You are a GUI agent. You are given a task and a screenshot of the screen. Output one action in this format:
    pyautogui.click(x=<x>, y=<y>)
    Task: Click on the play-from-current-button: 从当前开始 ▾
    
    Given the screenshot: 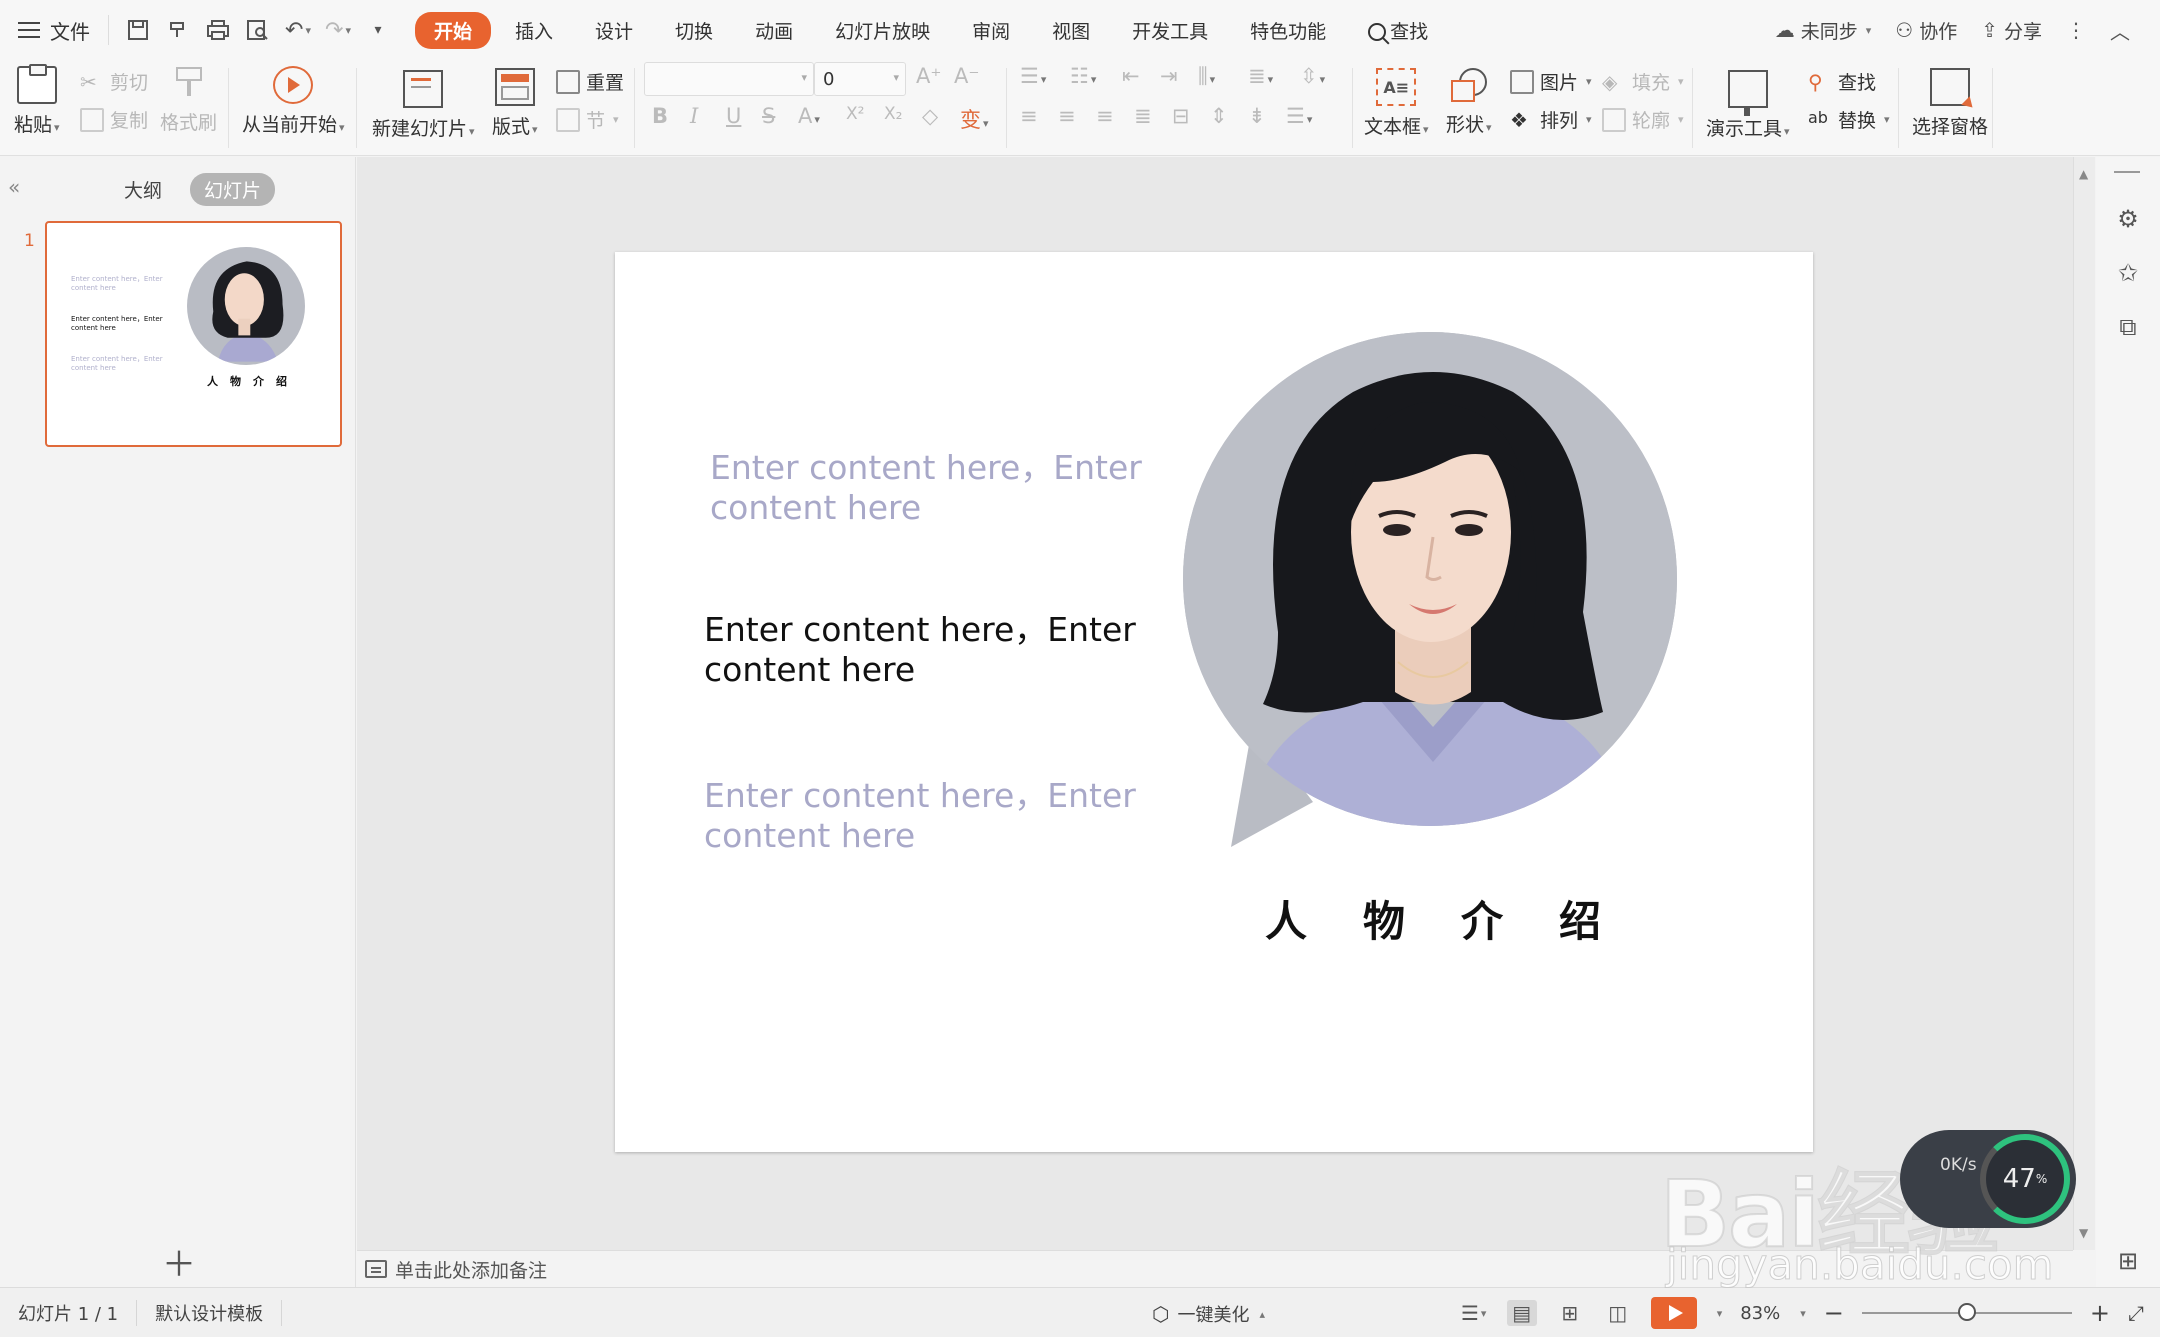 What is the action you would take?
    pyautogui.click(x=293, y=100)
    